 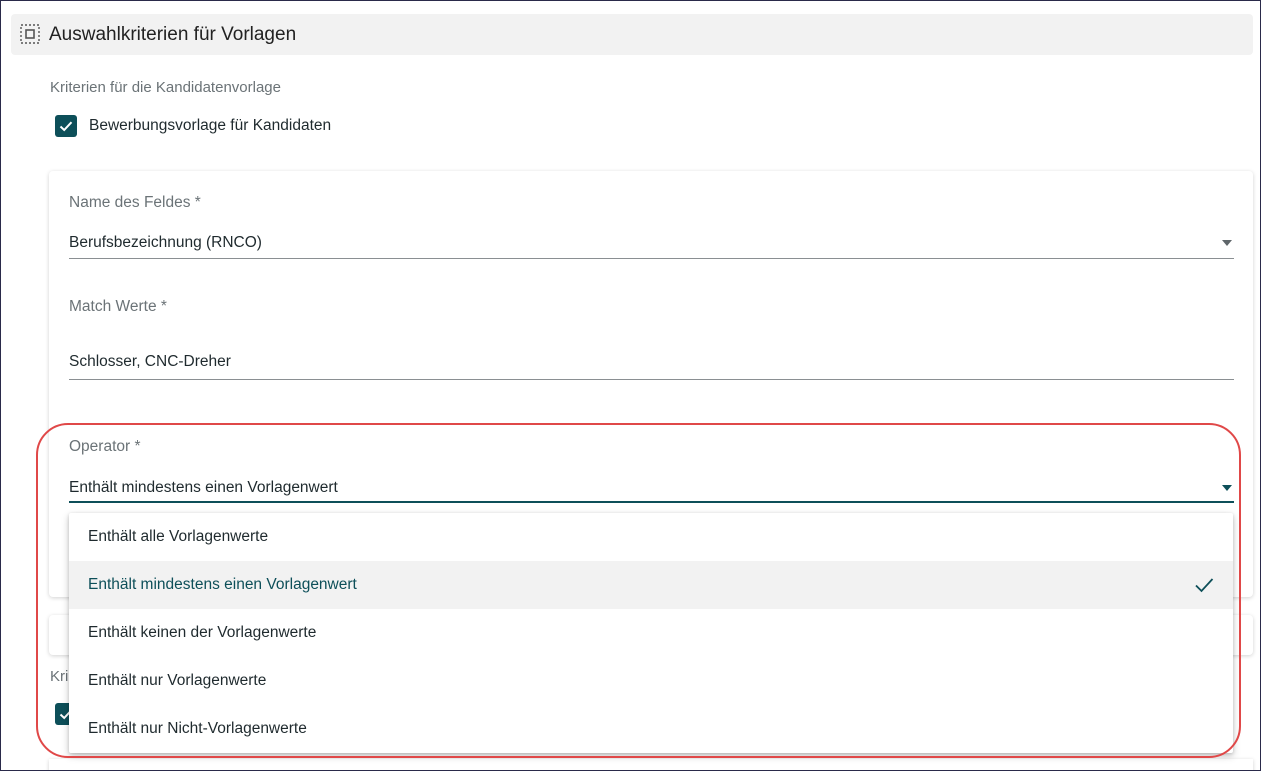 I want to click on section-header: Auswahlkriterien für Vorlagen, so click(x=632, y=34).